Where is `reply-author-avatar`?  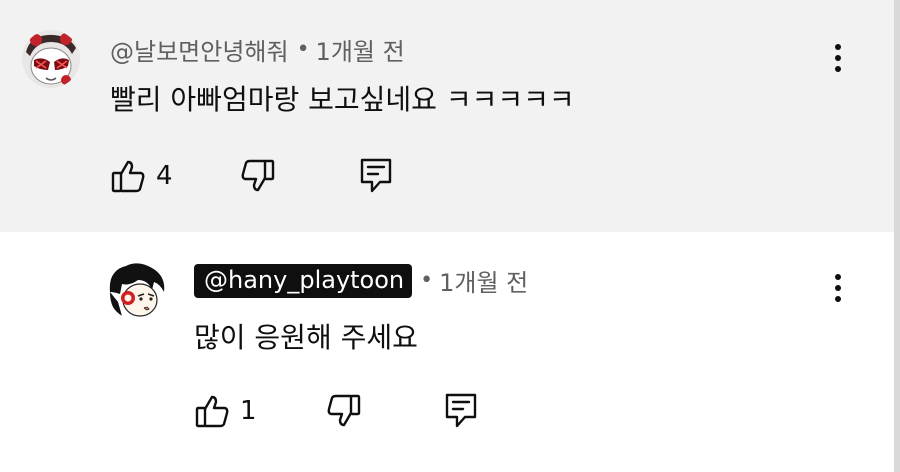
reply-author-avatar is located at coordinates (137, 291).